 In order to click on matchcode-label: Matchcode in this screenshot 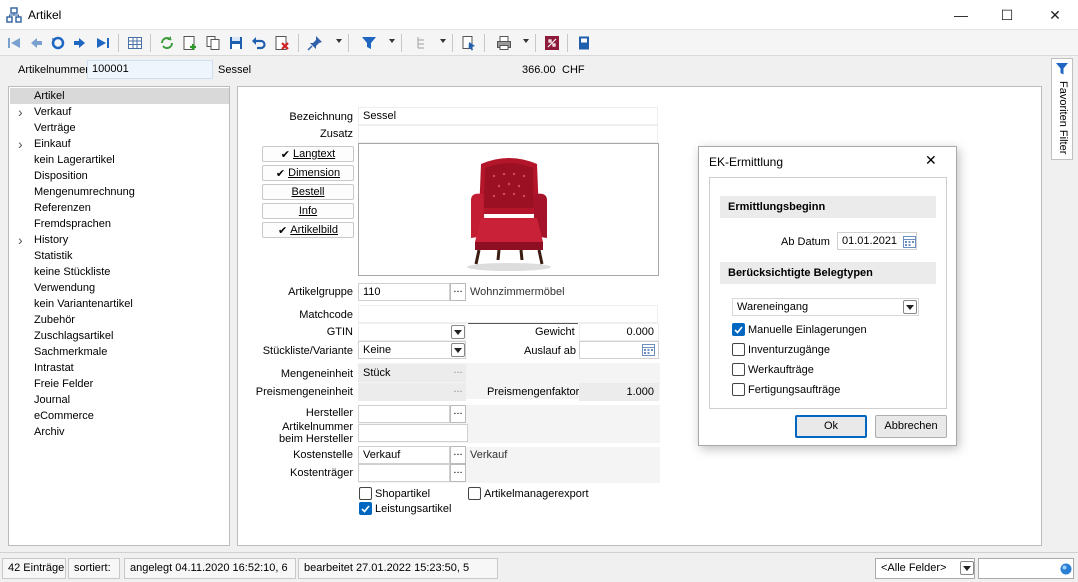, I will do `click(326, 315)`.